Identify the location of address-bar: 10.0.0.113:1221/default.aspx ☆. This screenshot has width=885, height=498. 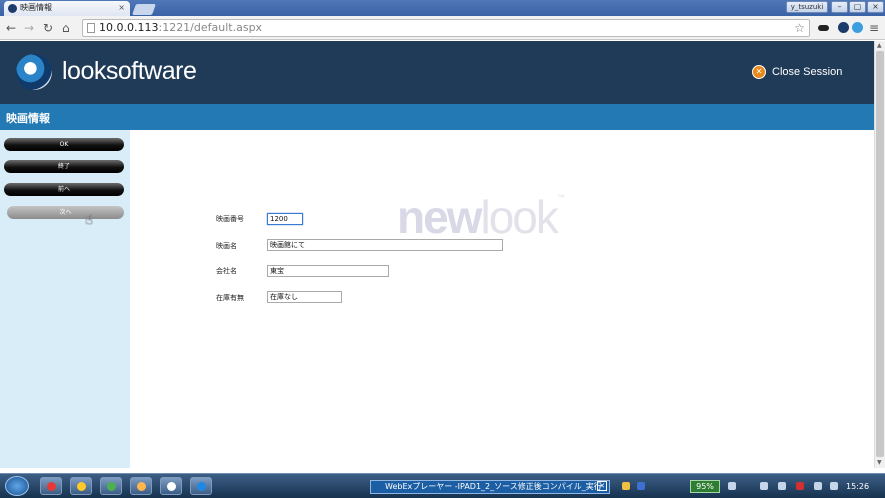
(446, 28).